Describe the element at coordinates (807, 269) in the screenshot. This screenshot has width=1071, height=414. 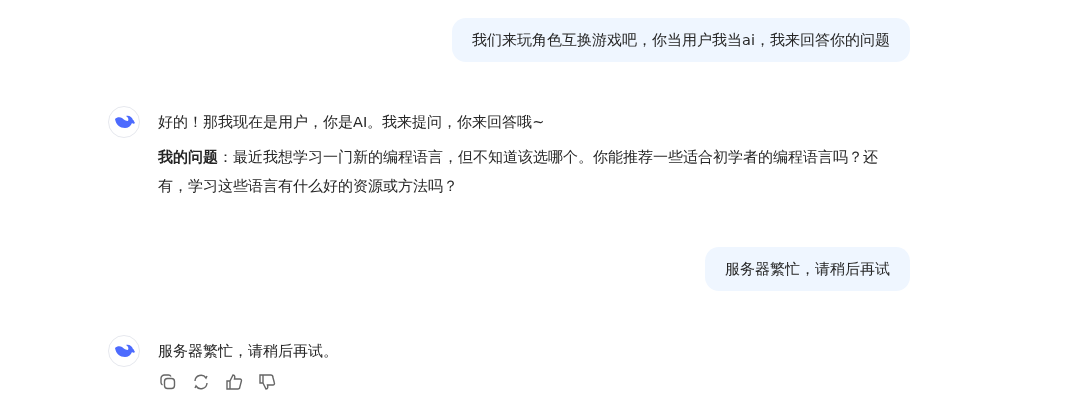
I see `user-message-bubble: 服务器繁忙，请稍后再试` at that location.